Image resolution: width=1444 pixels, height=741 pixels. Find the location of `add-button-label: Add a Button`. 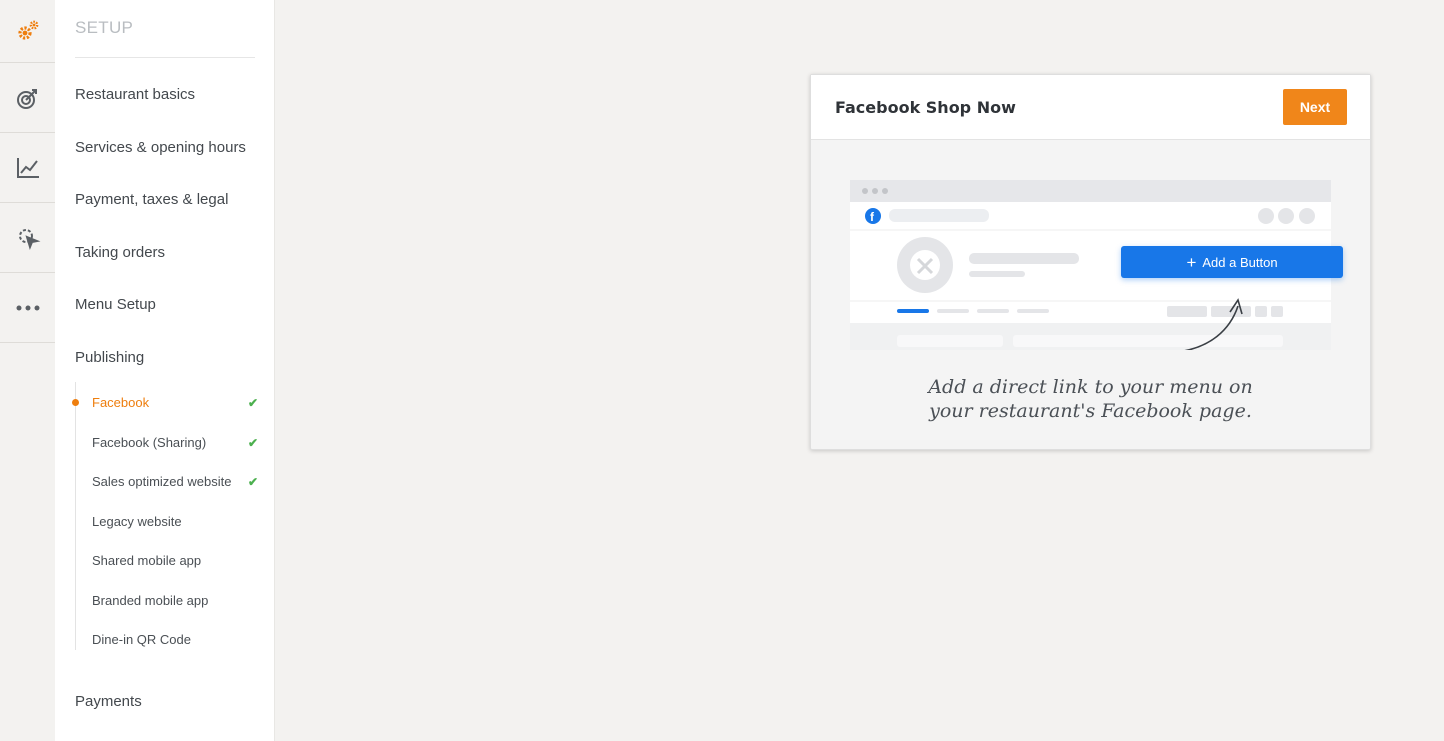

add-button-label: Add a Button is located at coordinates (1240, 262).